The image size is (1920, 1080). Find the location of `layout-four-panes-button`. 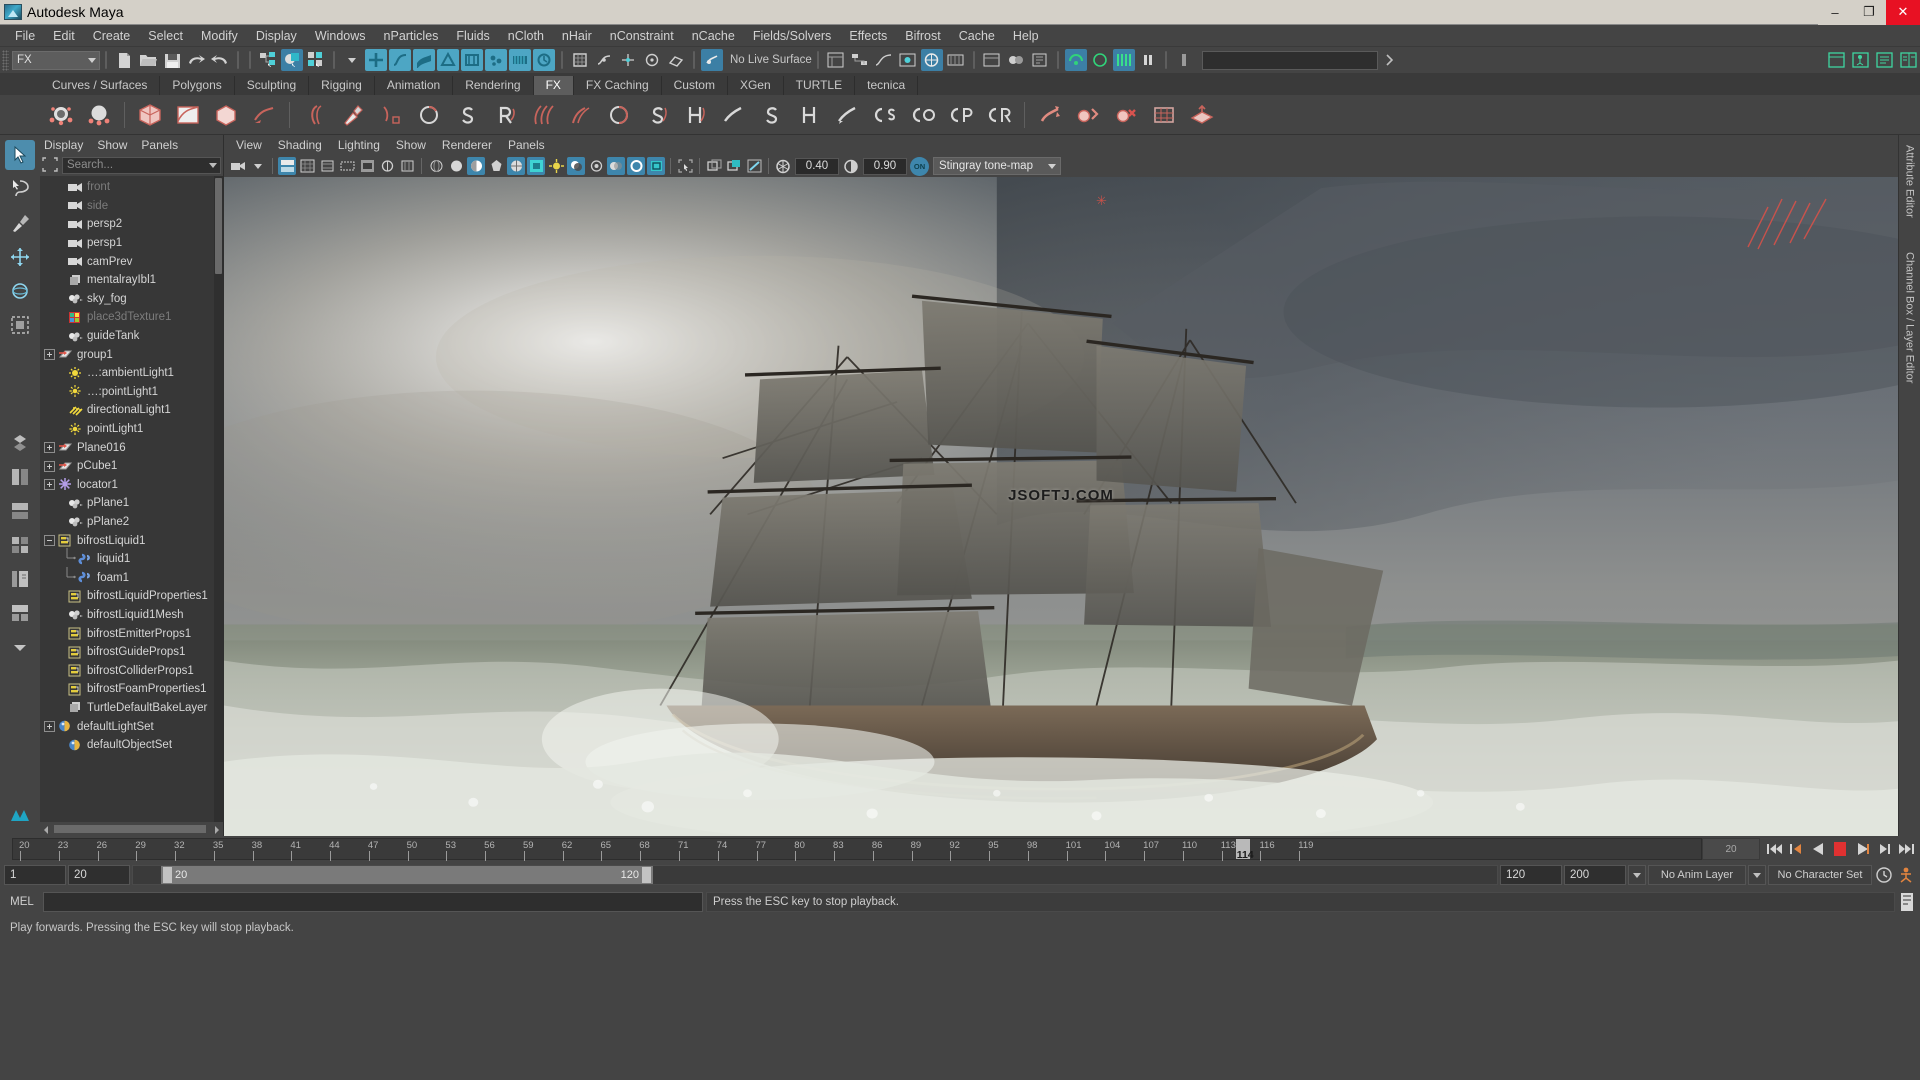

layout-four-panes-button is located at coordinates (20, 545).